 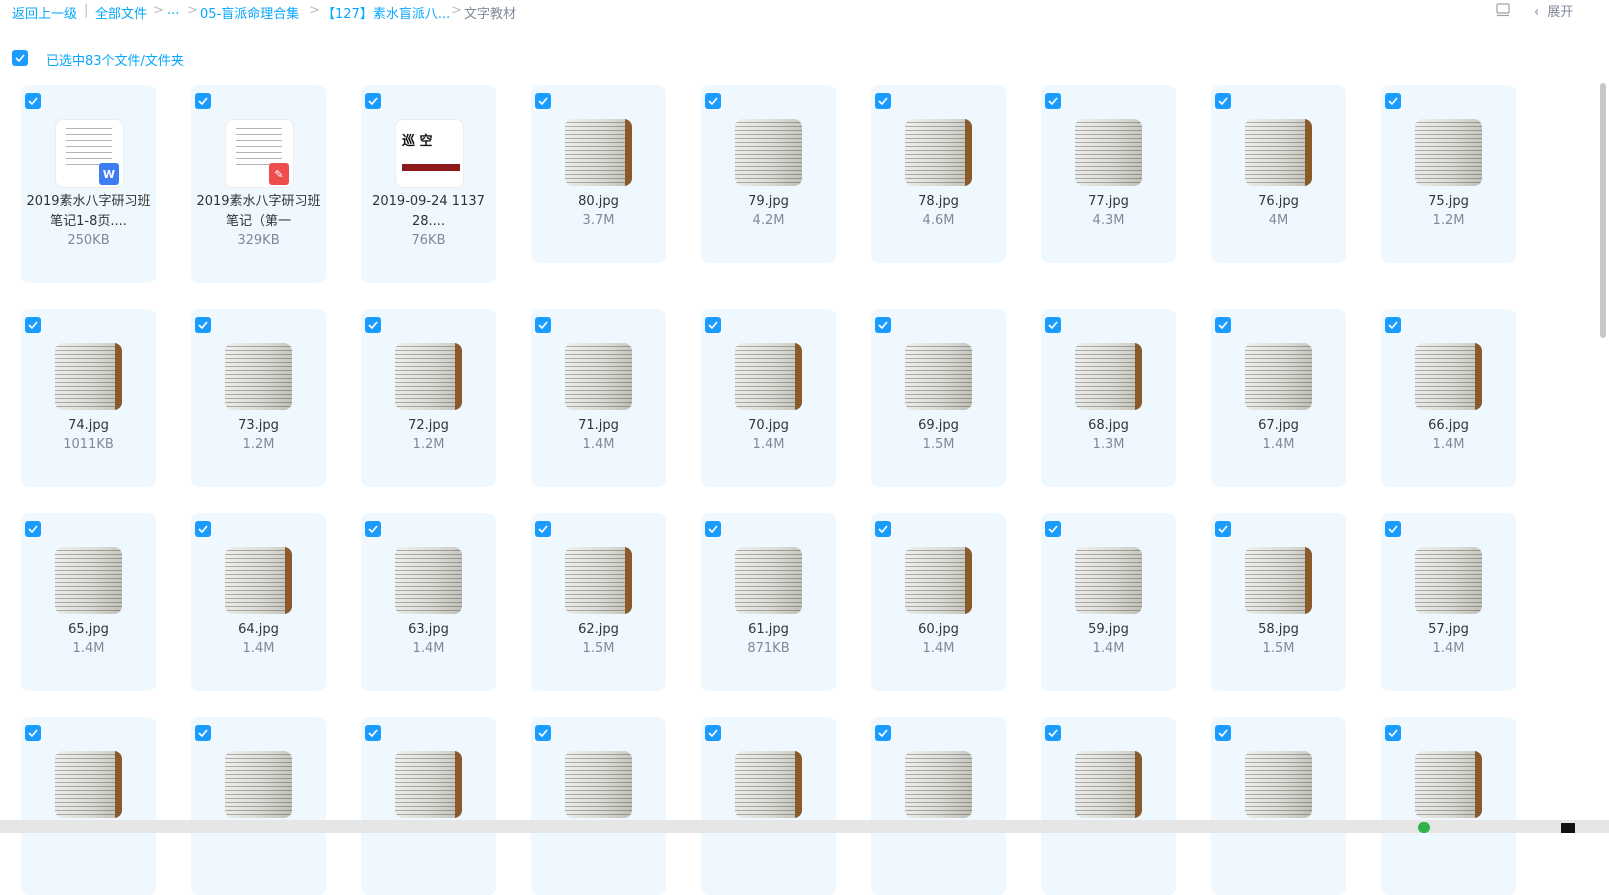 I want to click on back-link: 返回上一级, so click(x=44, y=12).